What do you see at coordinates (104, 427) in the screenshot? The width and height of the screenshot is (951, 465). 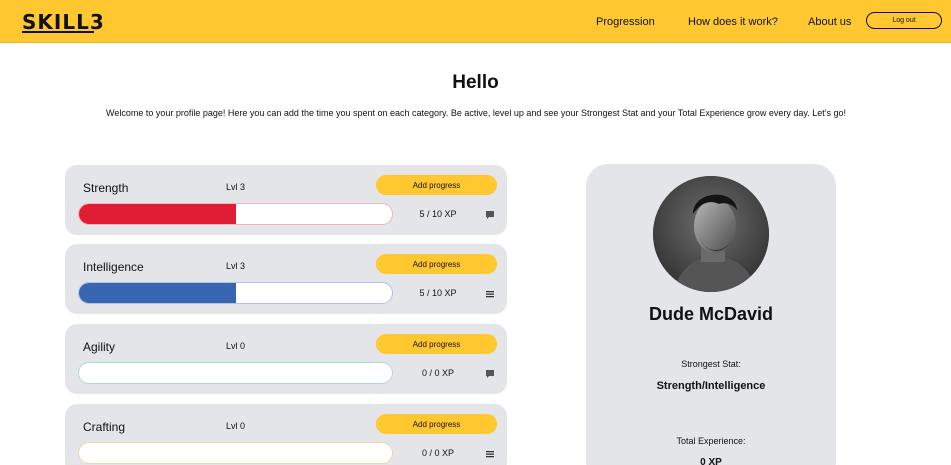 I see `stat-name: Crafting` at bounding box center [104, 427].